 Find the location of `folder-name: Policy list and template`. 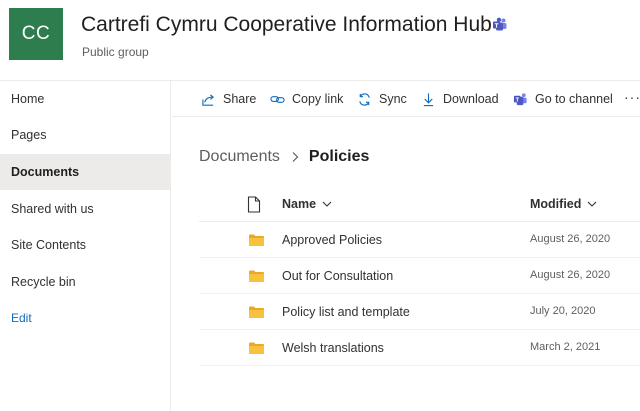

folder-name: Policy list and template is located at coordinates (346, 312).